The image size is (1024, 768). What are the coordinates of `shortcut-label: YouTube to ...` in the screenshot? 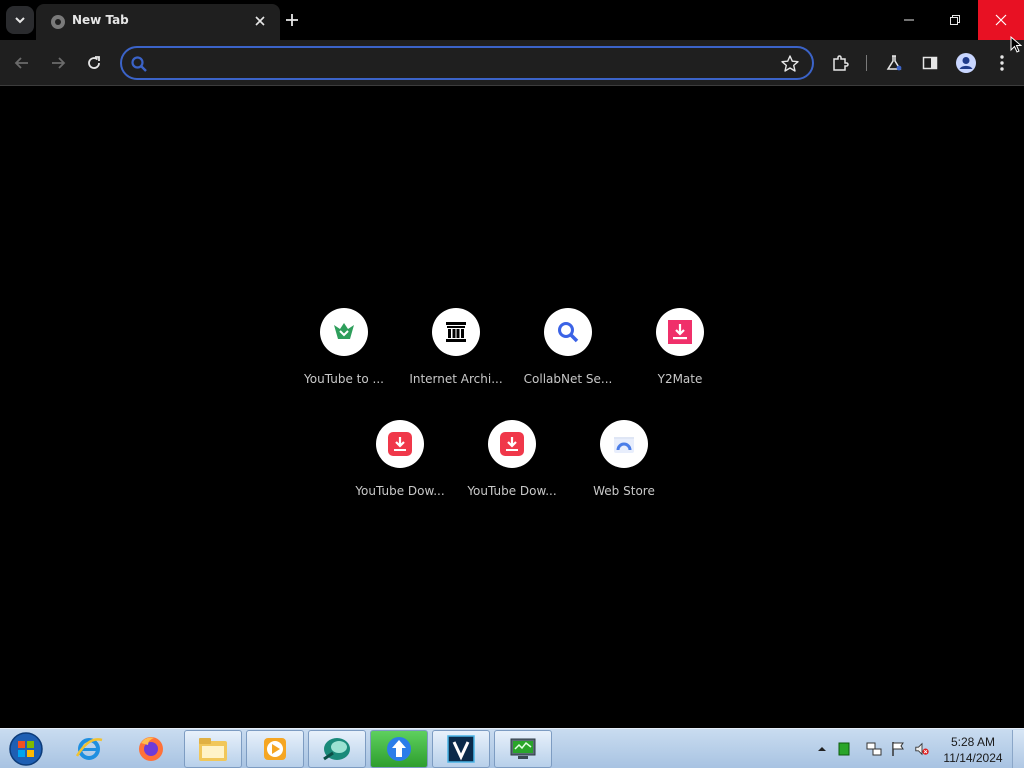 It's located at (344, 379).